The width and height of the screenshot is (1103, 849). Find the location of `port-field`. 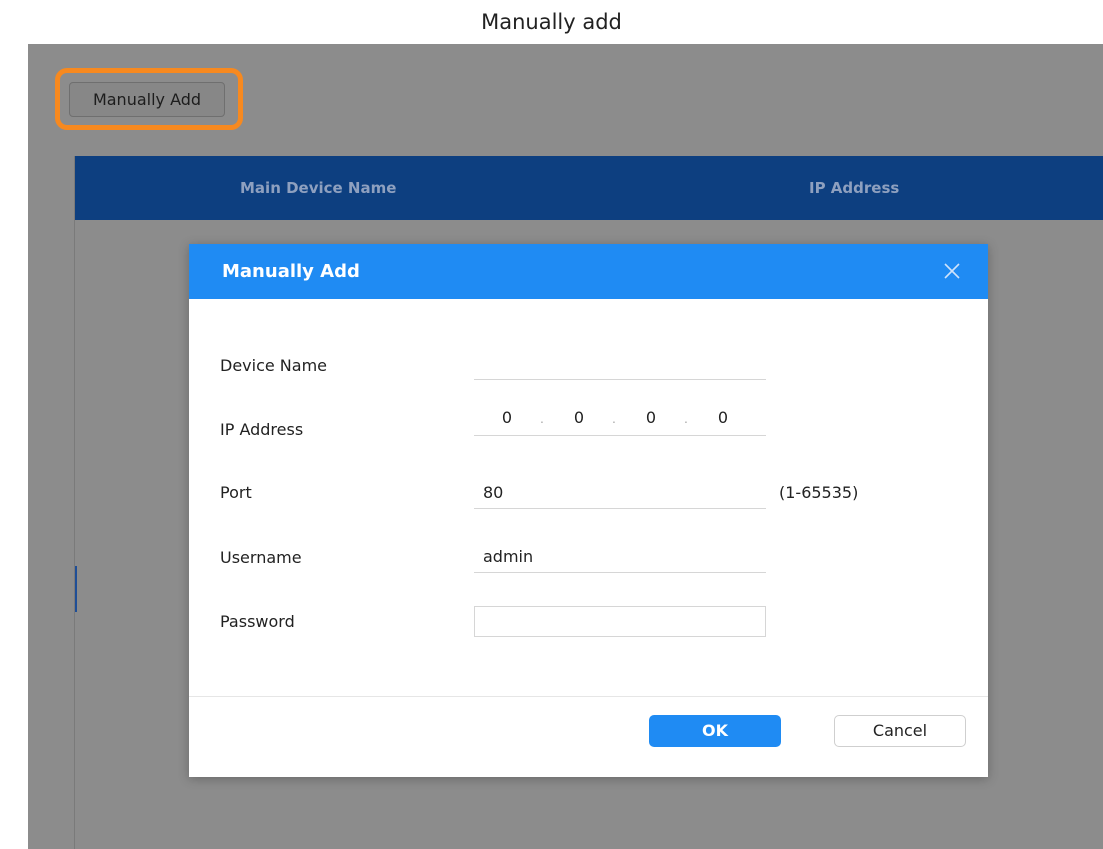

port-field is located at coordinates (620, 493).